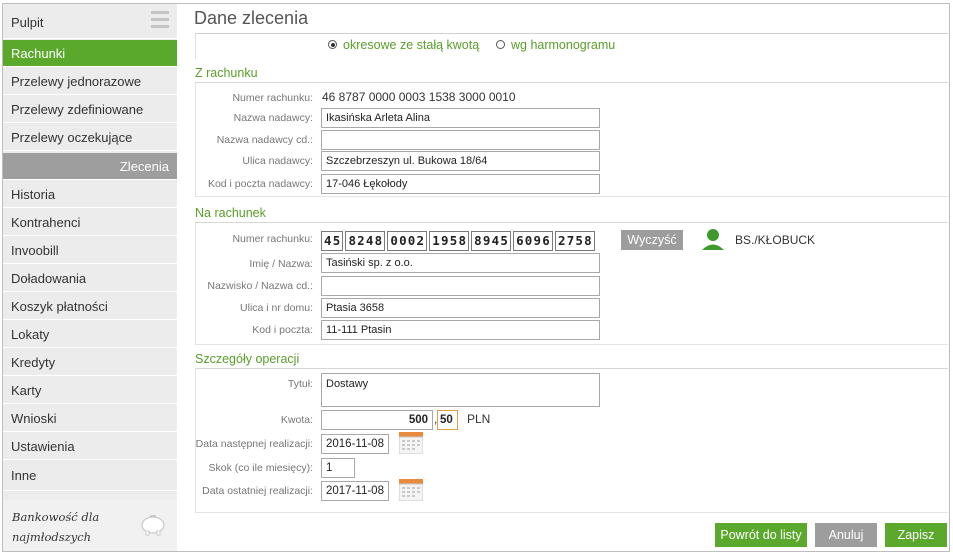  What do you see at coordinates (55, 527) in the screenshot?
I see `promo-text: Bankowość dla najmłodszych` at bounding box center [55, 527].